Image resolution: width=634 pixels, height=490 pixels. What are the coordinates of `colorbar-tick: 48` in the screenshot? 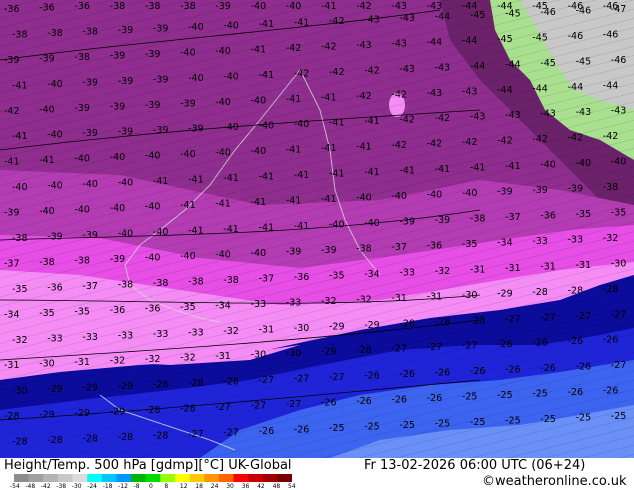 It's located at (276, 486).